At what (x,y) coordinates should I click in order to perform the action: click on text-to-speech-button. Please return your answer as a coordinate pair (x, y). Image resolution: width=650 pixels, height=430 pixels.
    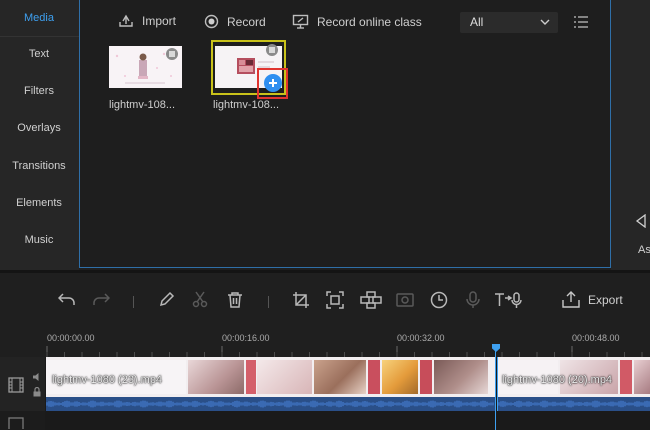
    Looking at the image, I should click on (508, 302).